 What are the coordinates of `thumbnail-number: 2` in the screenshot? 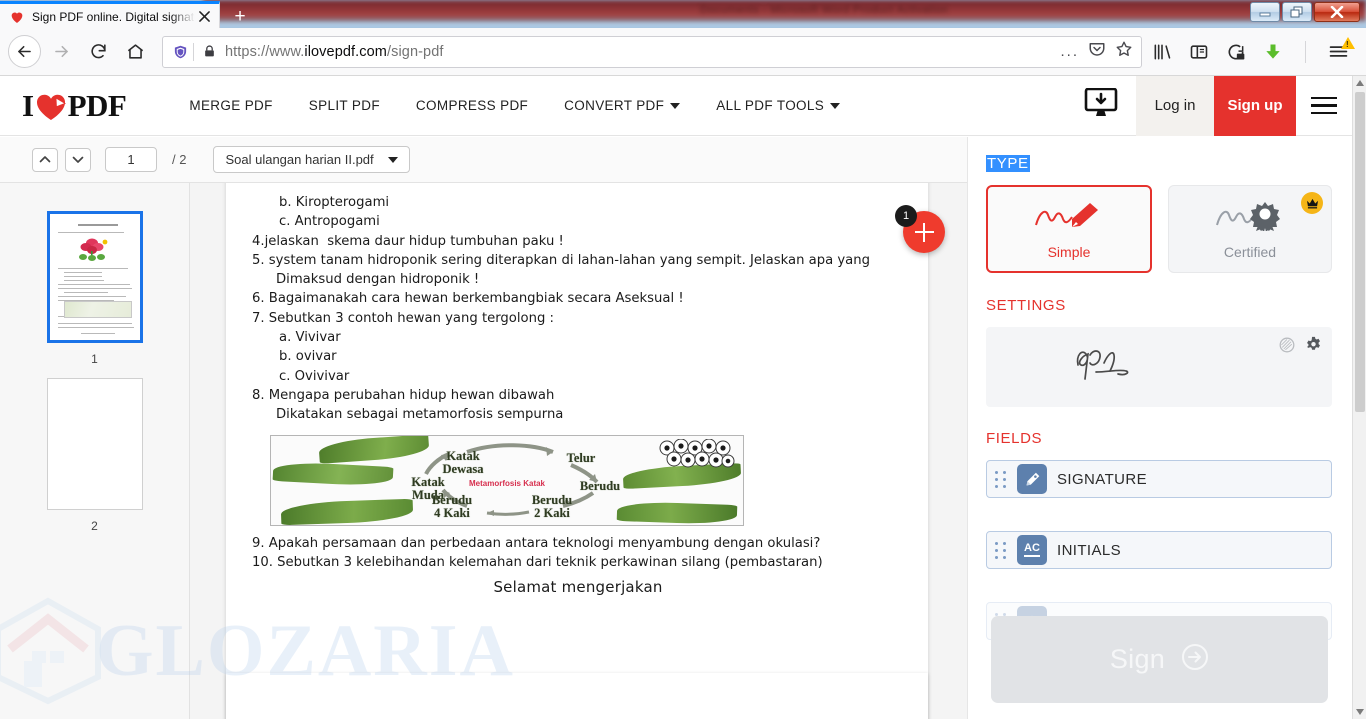 It's located at (94, 526).